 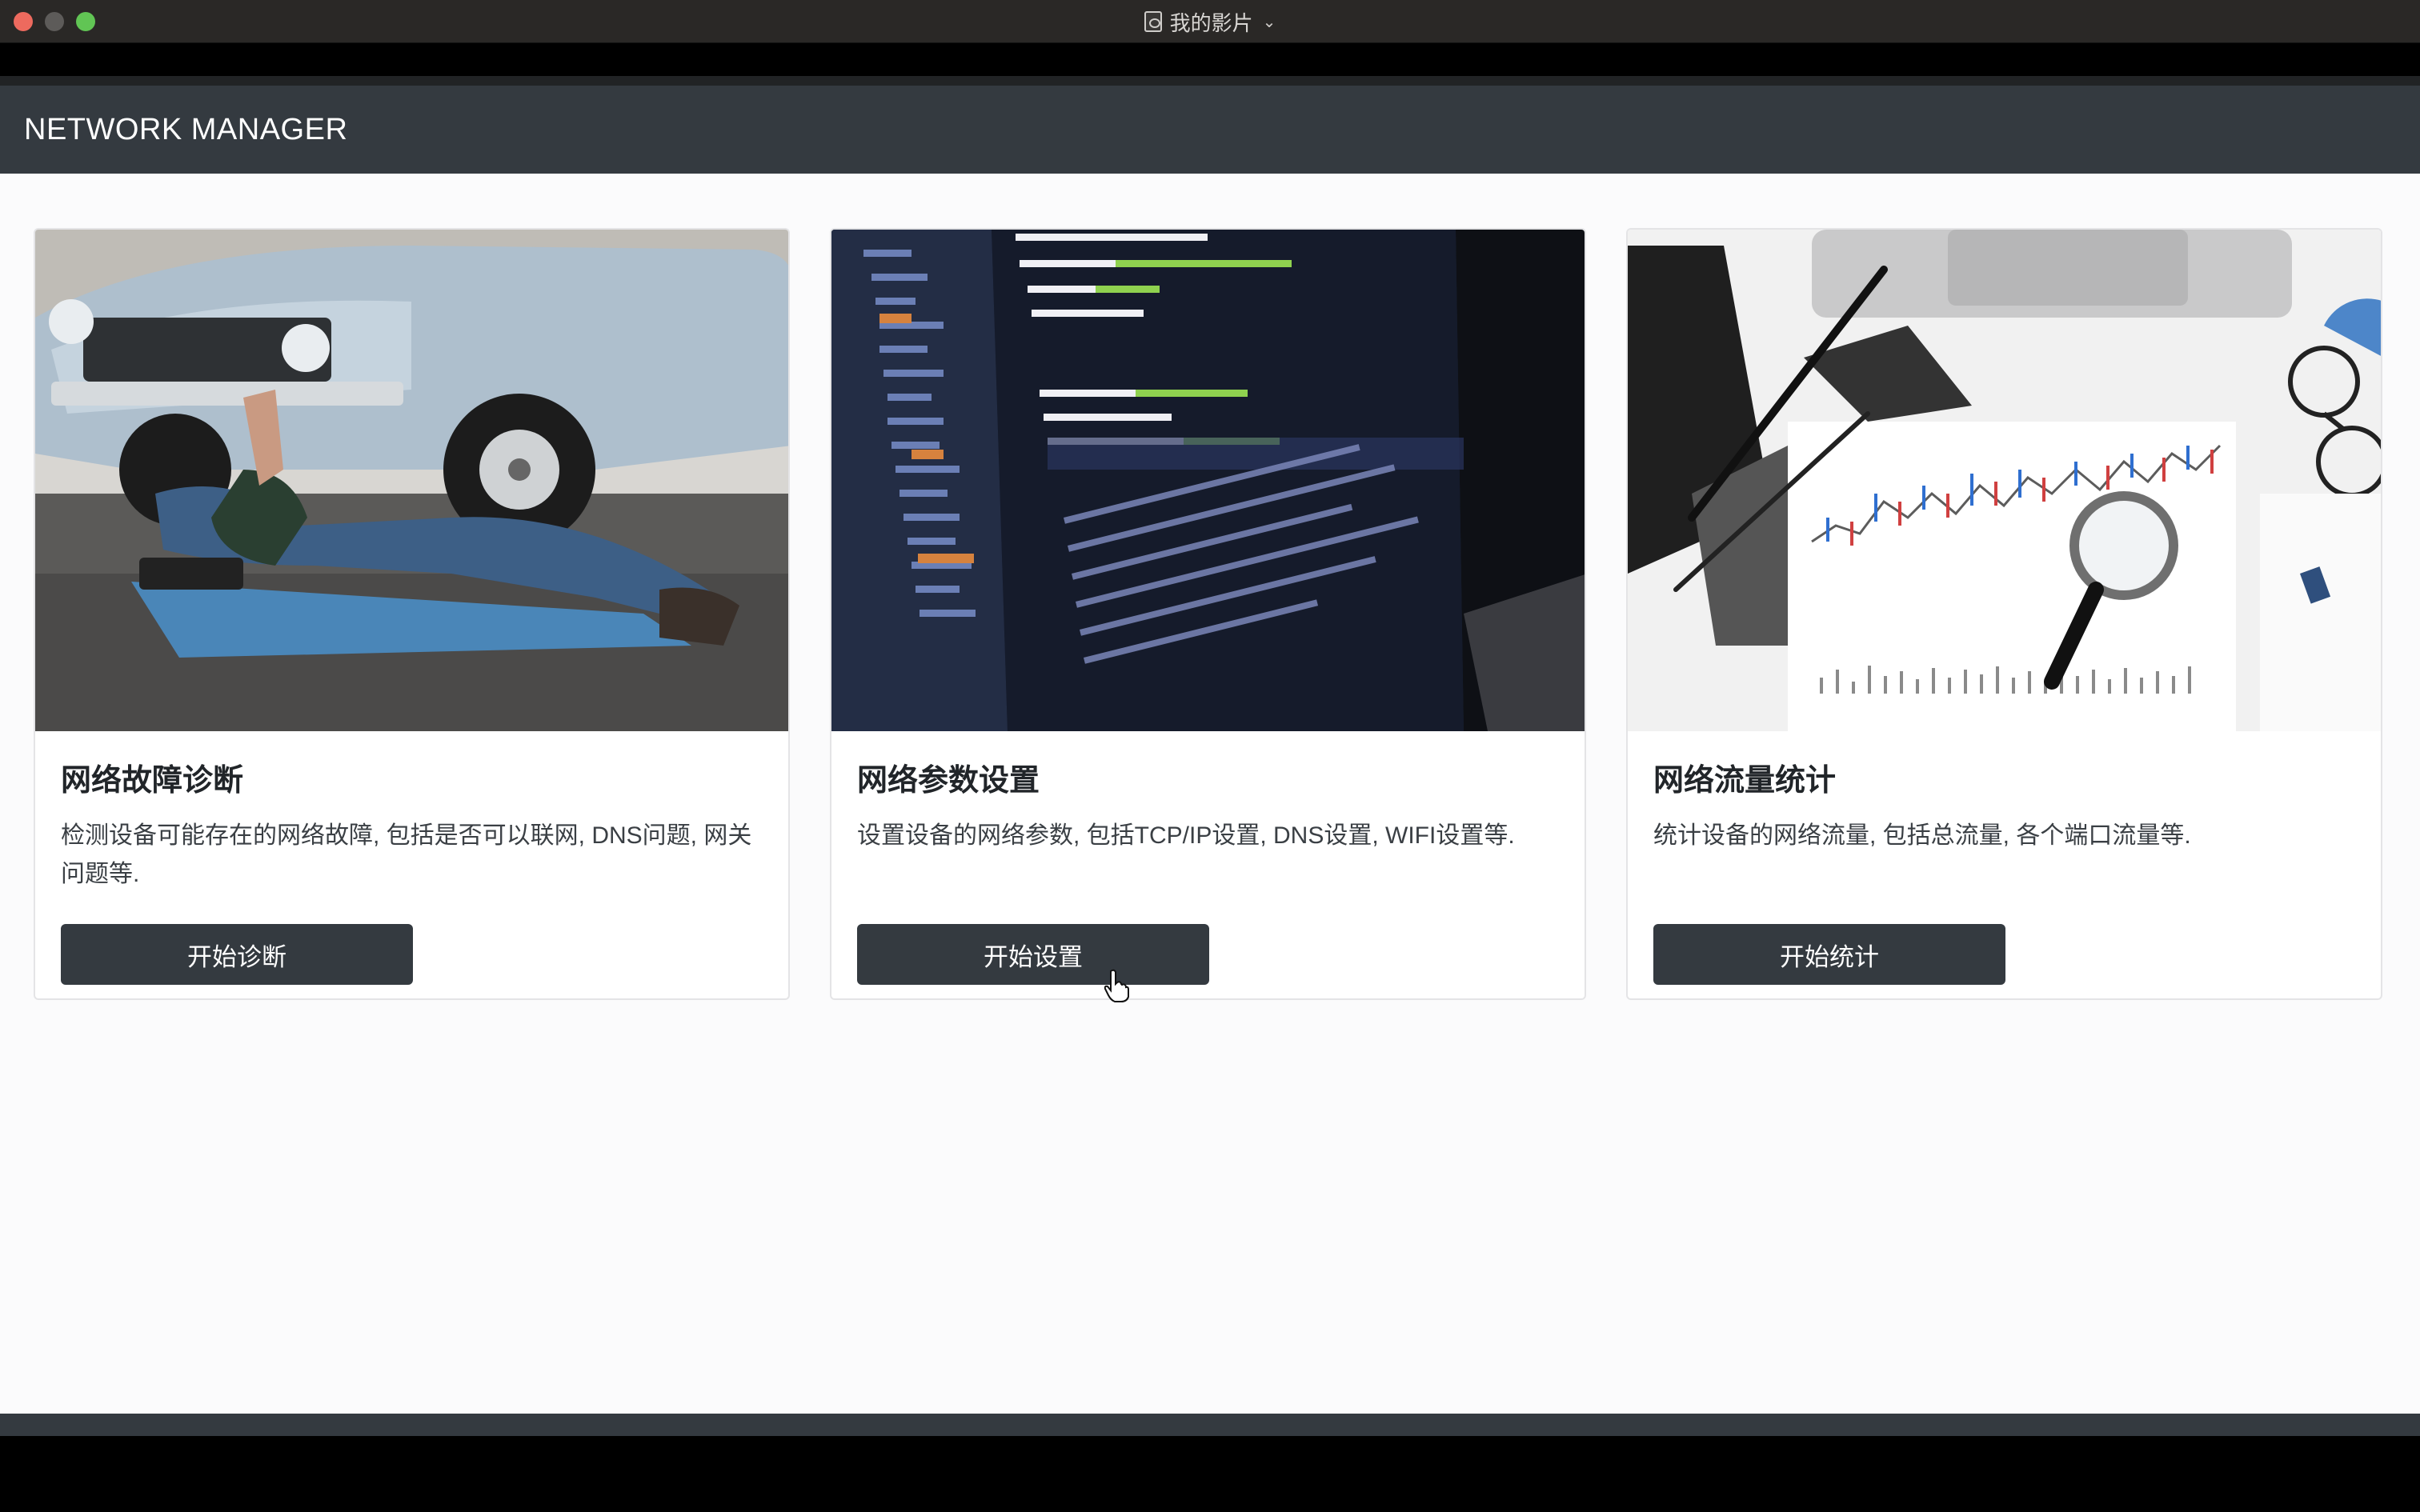 What do you see at coordinates (1210, 81) in the screenshot?
I see `dark-strip` at bounding box center [1210, 81].